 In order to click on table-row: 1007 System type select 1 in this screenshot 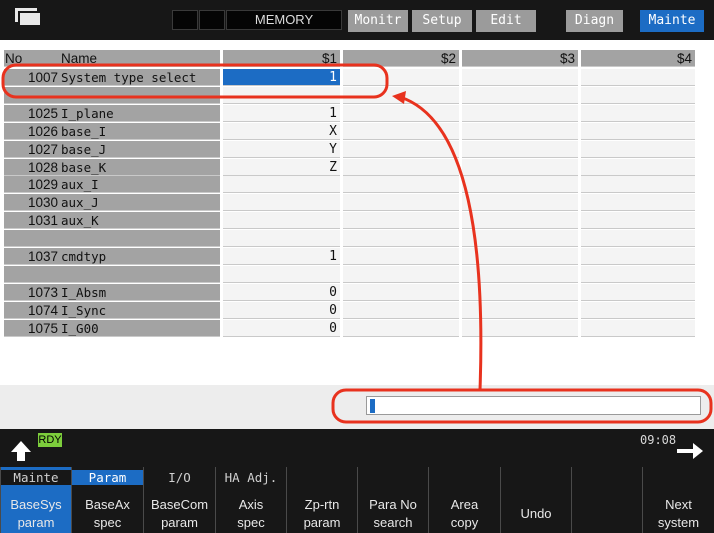, I will do `click(357, 77)`.